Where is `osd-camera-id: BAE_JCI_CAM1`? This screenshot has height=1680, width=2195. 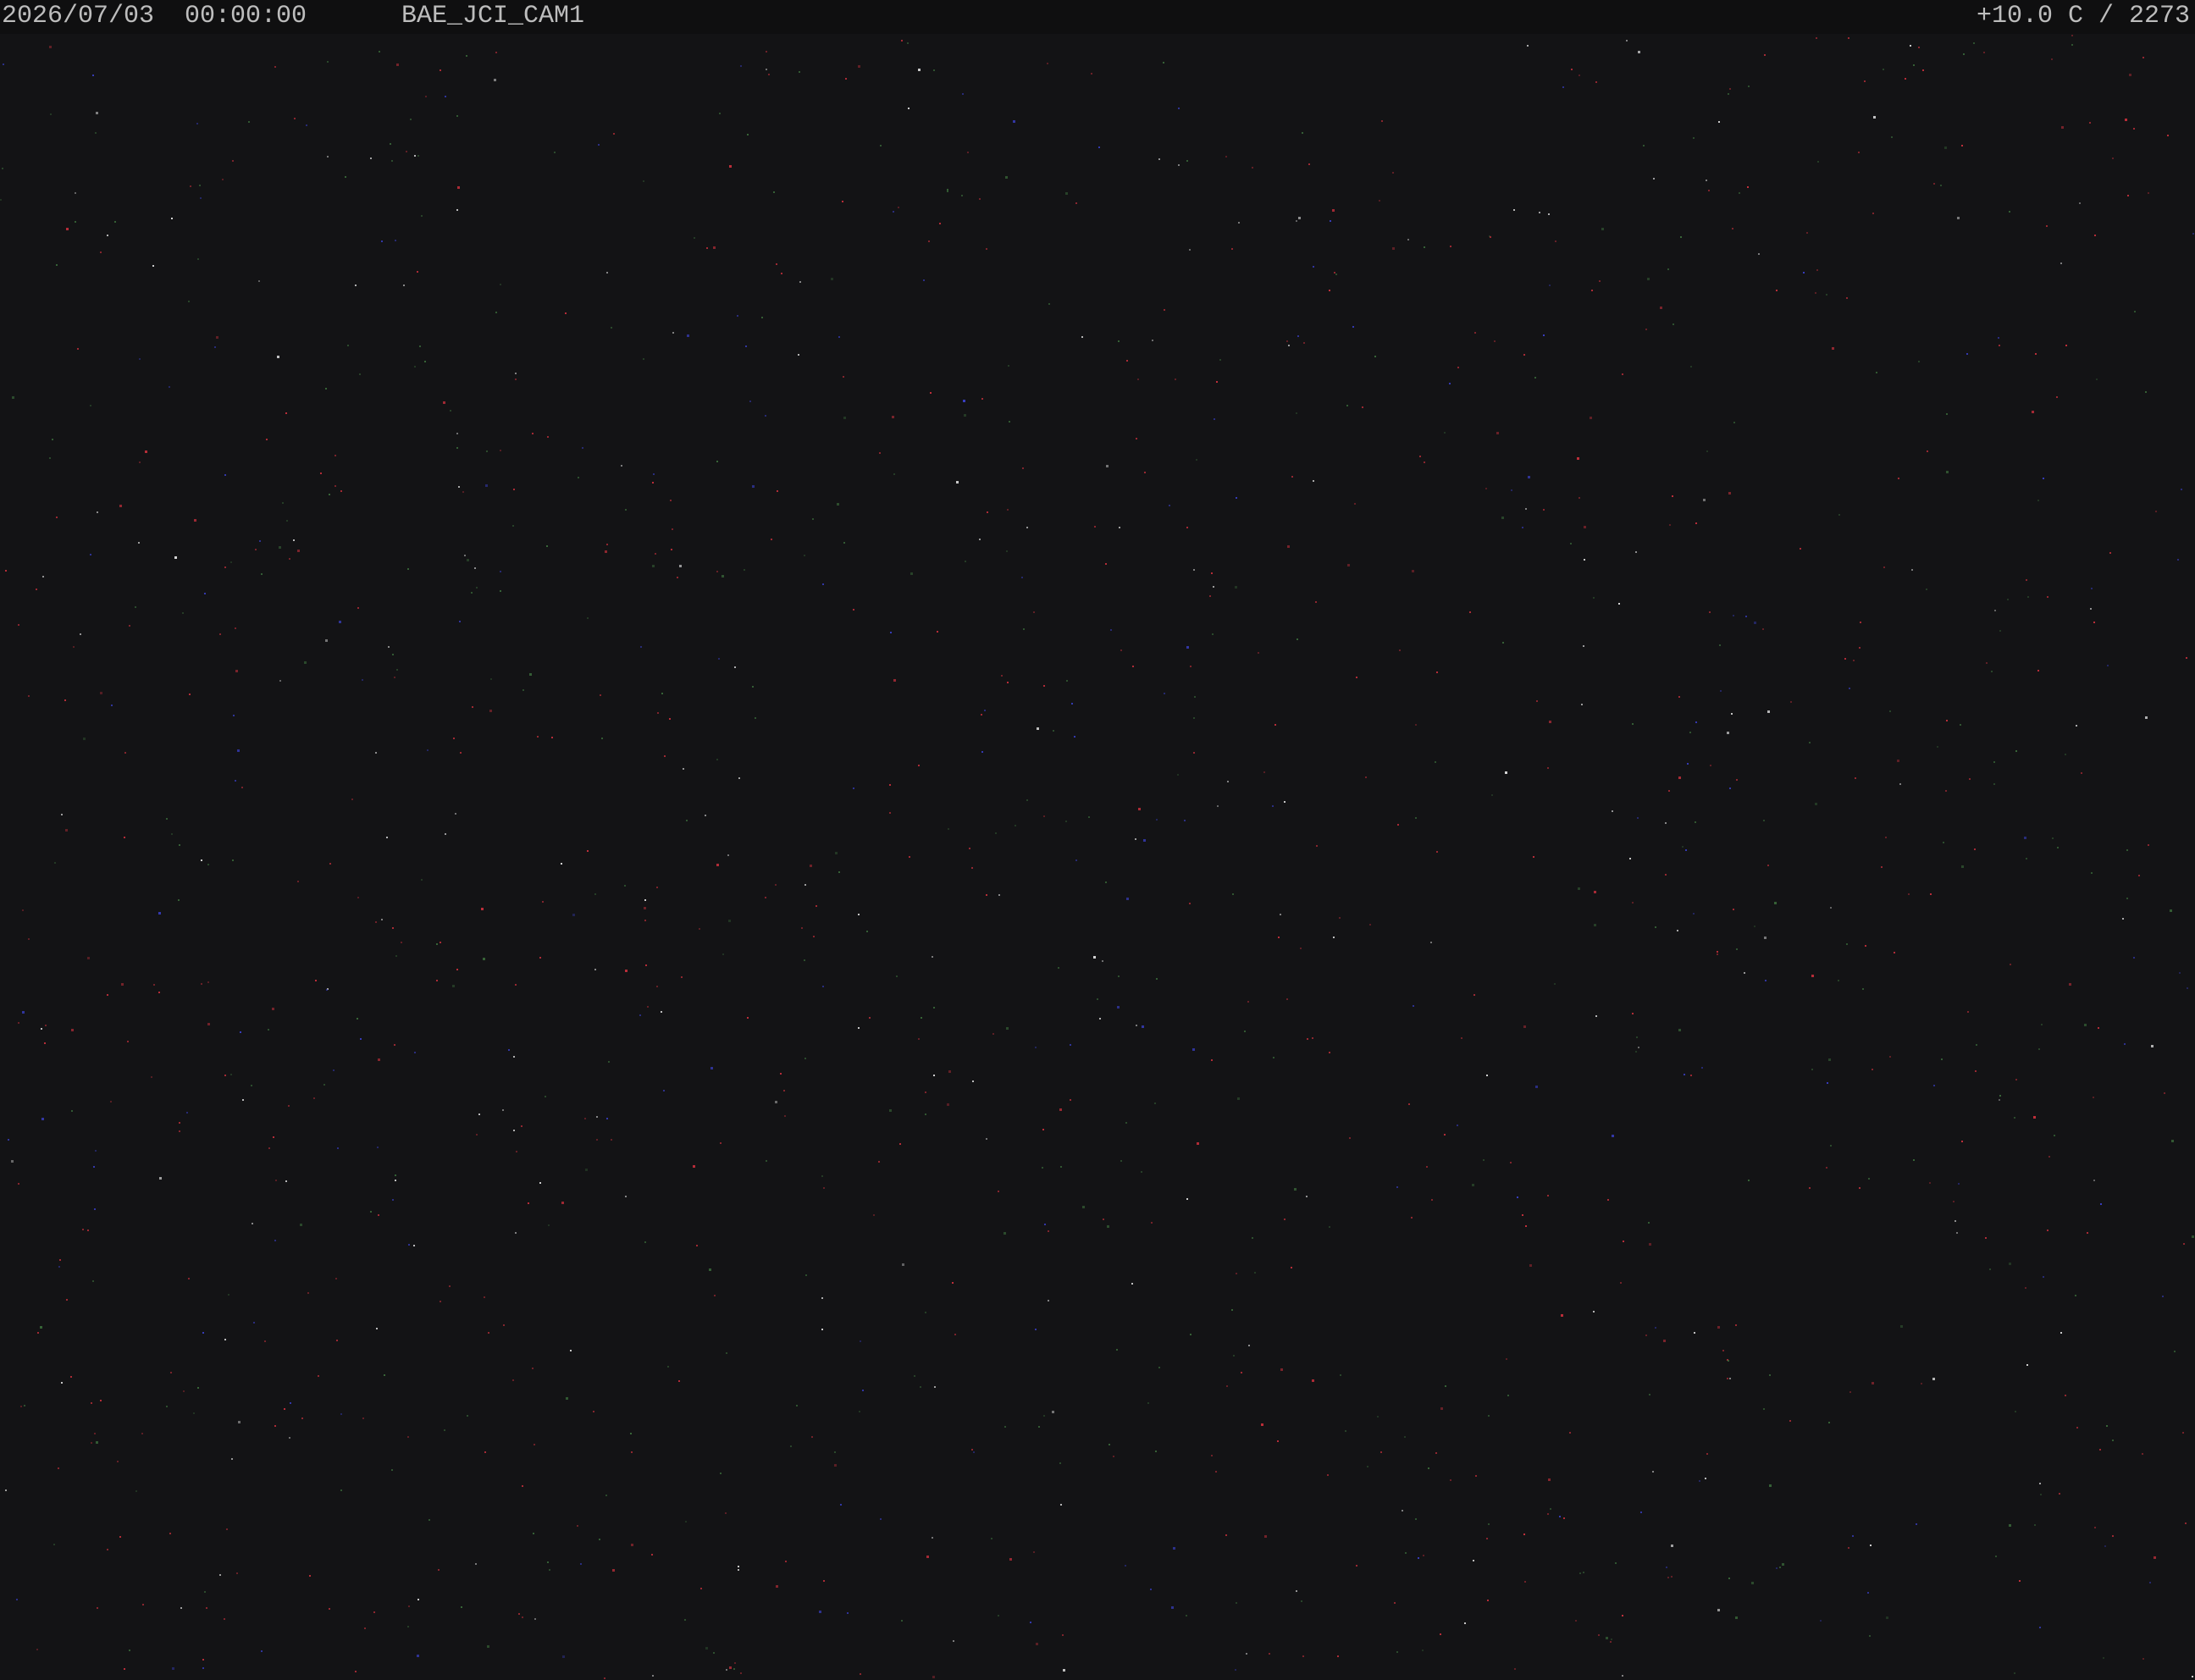 osd-camera-id: BAE_JCI_CAM1 is located at coordinates (493, 16).